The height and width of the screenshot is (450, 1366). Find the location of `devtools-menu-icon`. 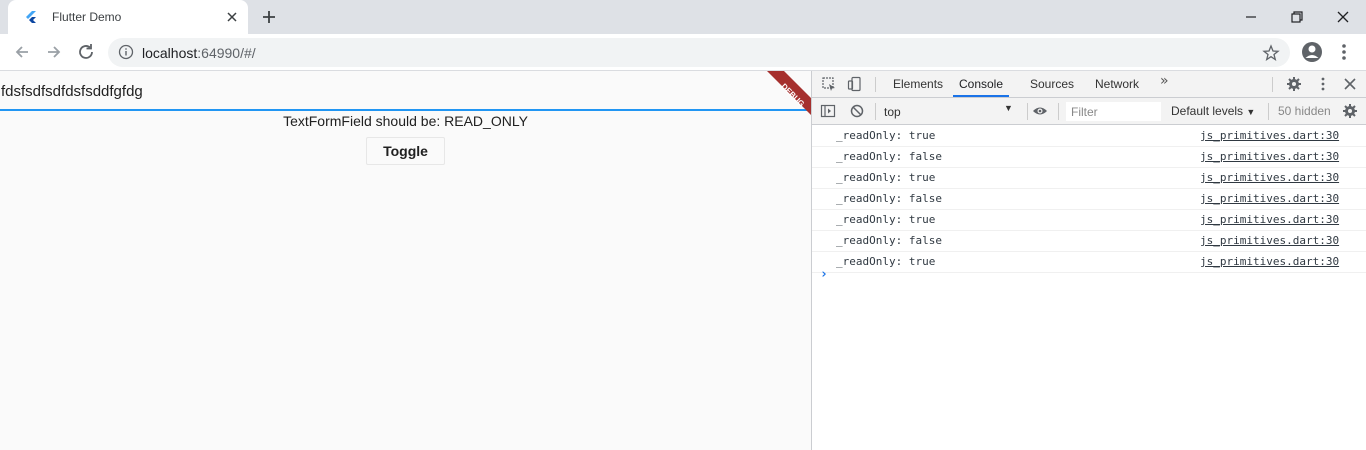

devtools-menu-icon is located at coordinates (1323, 84).